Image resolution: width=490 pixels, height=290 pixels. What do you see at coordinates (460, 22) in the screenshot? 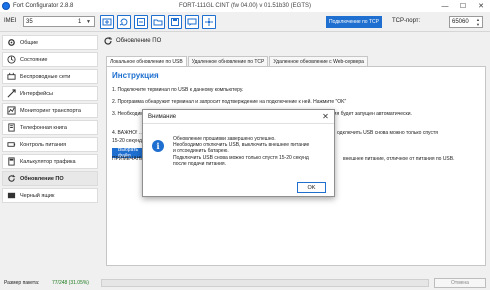
I see `tcp-port-value: 65060` at bounding box center [460, 22].